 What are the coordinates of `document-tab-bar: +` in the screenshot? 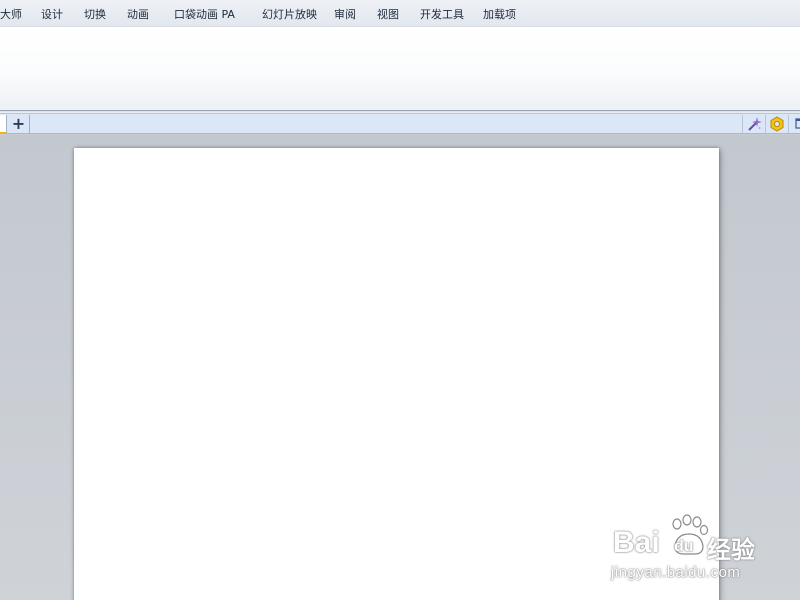 It's located at (400, 123).